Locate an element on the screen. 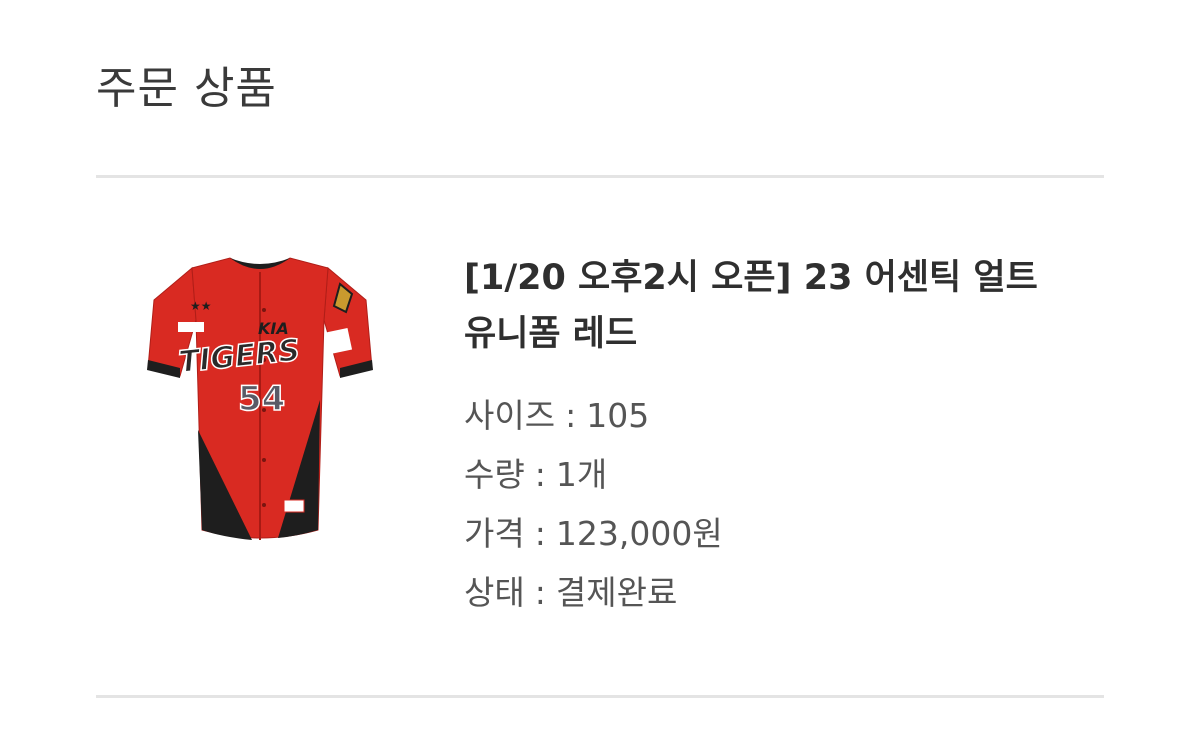  detail-quantity: 수량:1개 is located at coordinates (774, 474).